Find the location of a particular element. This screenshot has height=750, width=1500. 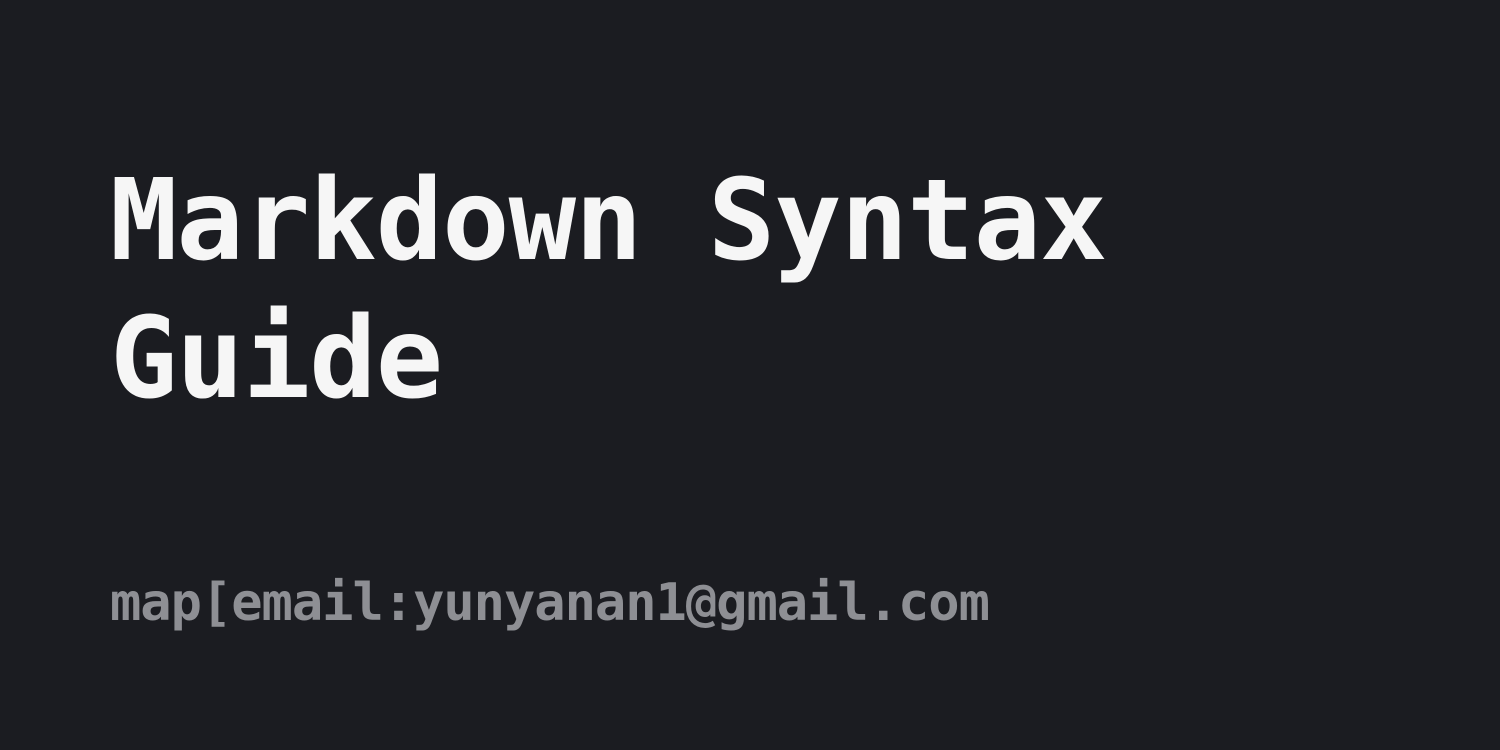

author-text: map[email:yunyanan1@gmail.com is located at coordinates (550, 603).